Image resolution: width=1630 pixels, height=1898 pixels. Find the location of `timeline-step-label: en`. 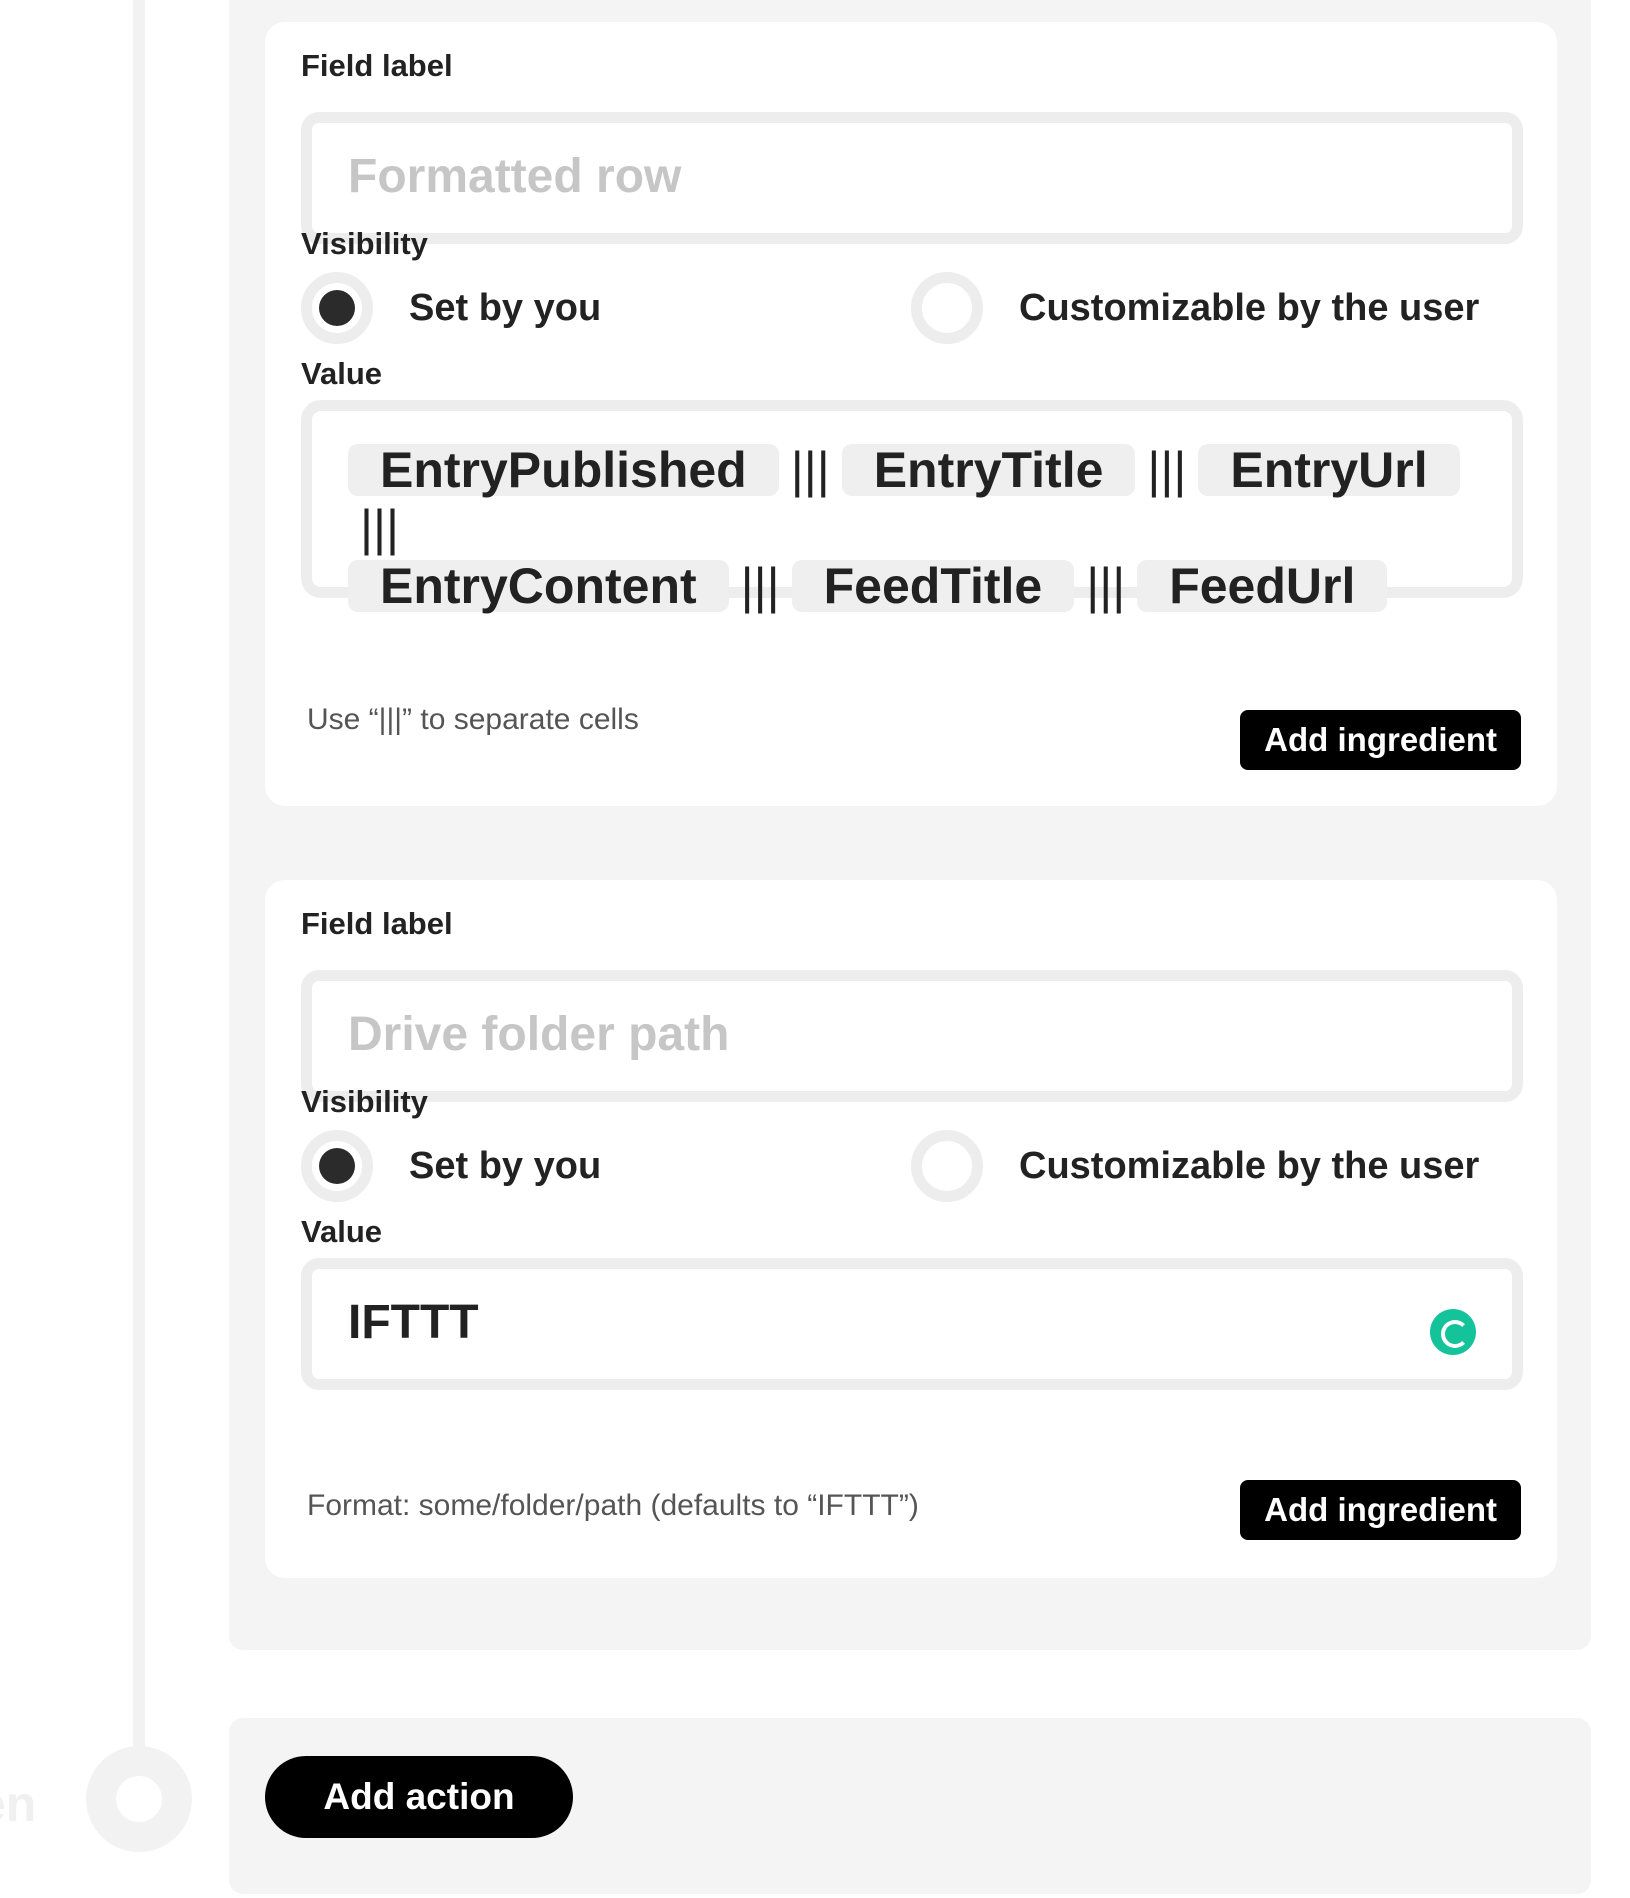

timeline-step-label: en is located at coordinates (18, 1804).